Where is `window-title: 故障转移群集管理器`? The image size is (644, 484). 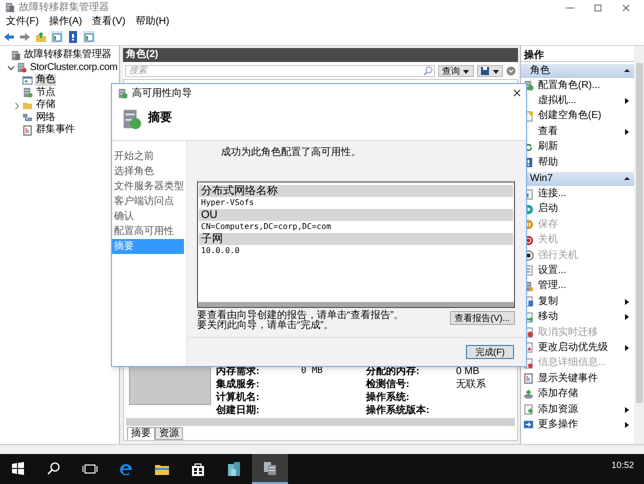 window-title: 故障转移群集管理器 is located at coordinates (64, 7).